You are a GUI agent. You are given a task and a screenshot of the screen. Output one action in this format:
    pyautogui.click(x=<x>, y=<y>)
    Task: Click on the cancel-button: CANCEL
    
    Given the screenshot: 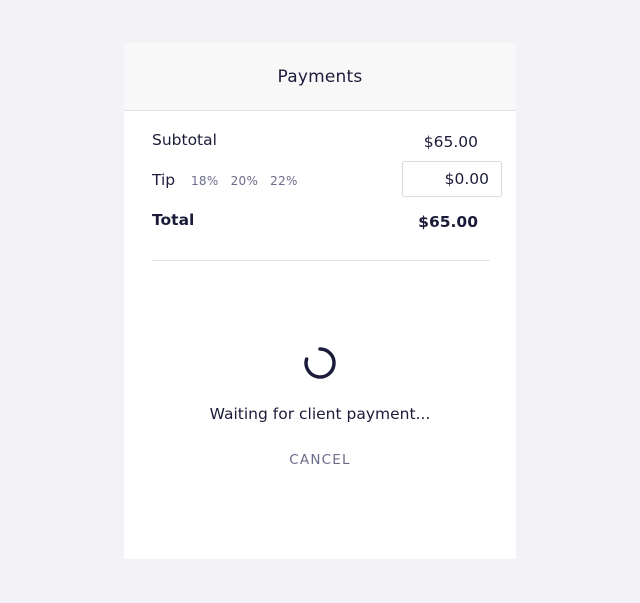 What is the action you would take?
    pyautogui.click(x=320, y=460)
    